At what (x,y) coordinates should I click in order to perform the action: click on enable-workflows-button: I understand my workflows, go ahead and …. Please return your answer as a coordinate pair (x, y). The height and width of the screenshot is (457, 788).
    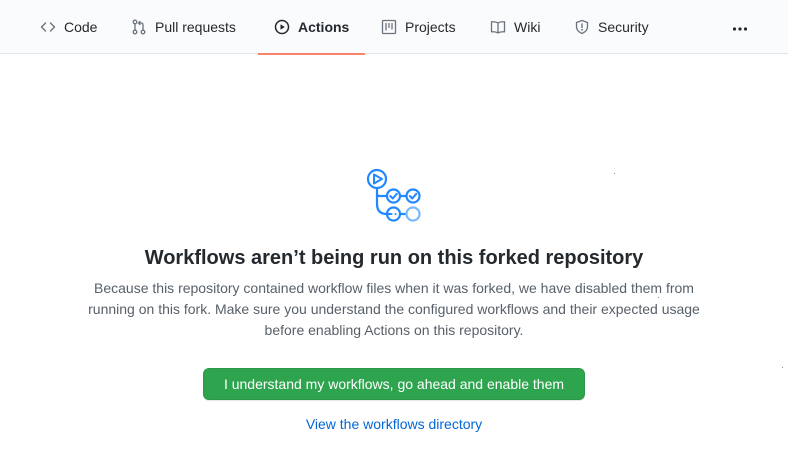
    Looking at the image, I should click on (394, 384).